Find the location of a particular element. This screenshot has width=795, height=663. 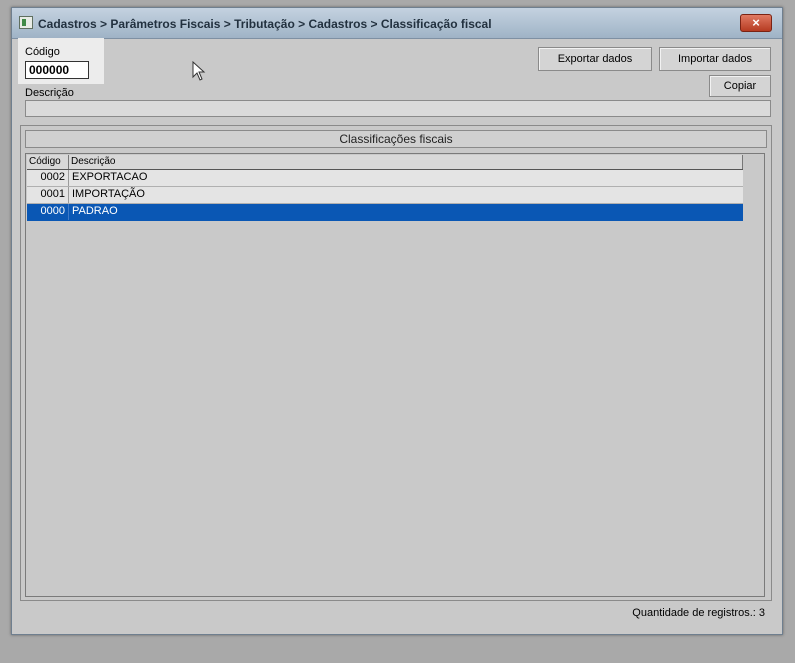

copiar-button: Copiar is located at coordinates (740, 86).